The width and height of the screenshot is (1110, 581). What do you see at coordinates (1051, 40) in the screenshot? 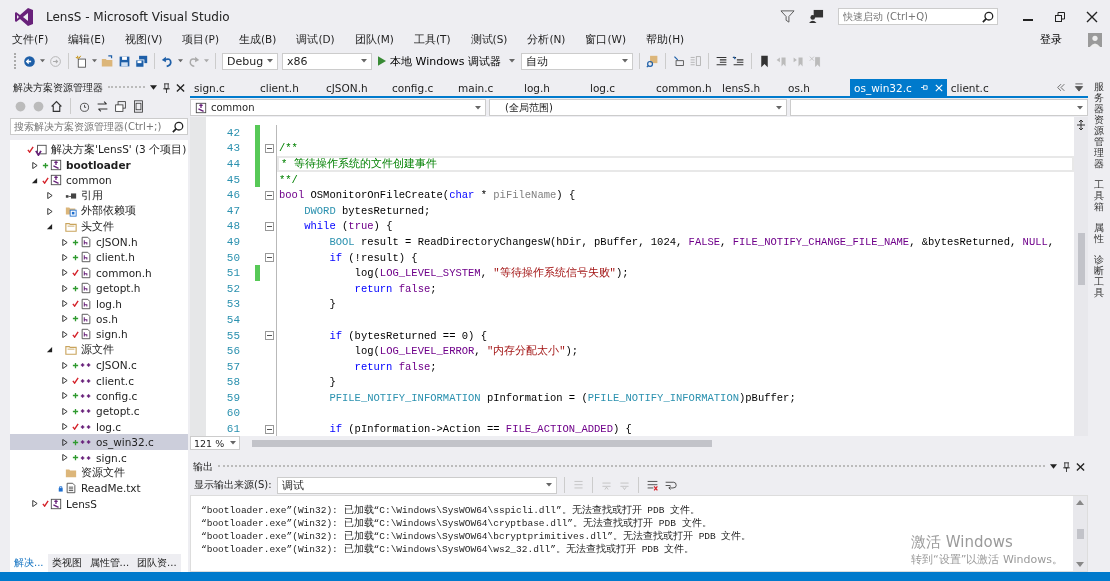
I see `sign-in-link: 登录` at bounding box center [1051, 40].